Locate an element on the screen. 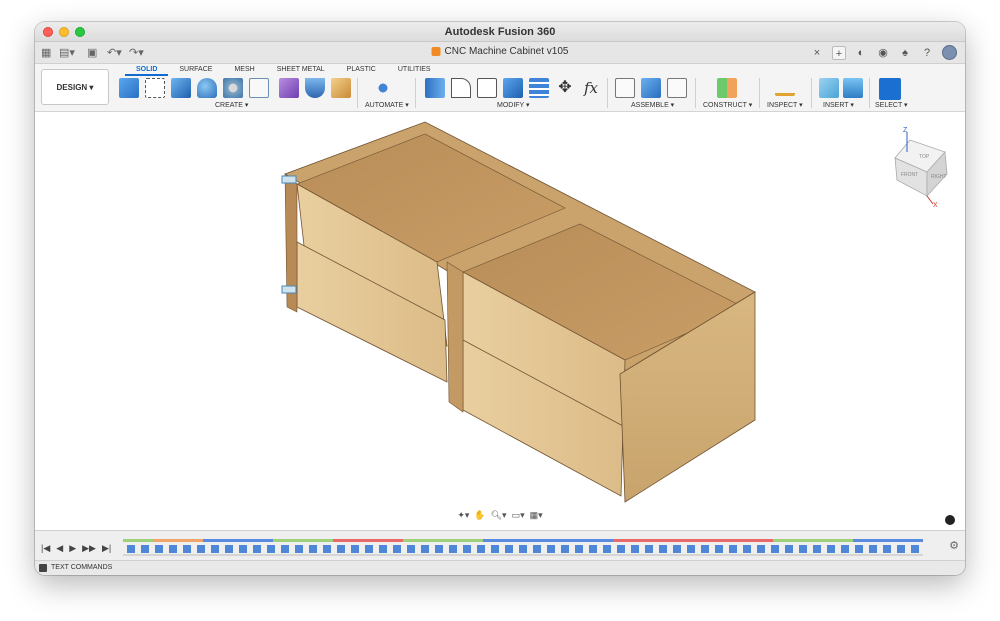 This screenshot has height=621, width=1000. chamfer-icon is located at coordinates (487, 88).